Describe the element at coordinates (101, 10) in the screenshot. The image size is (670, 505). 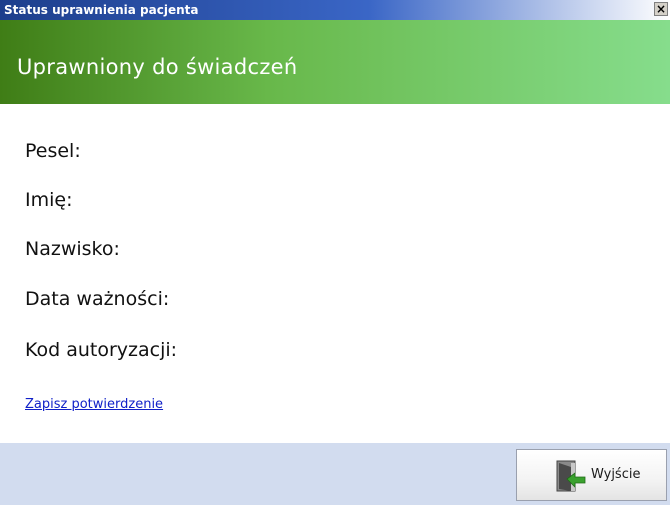
I see `window-title: Status uprawnienia pacjenta` at that location.